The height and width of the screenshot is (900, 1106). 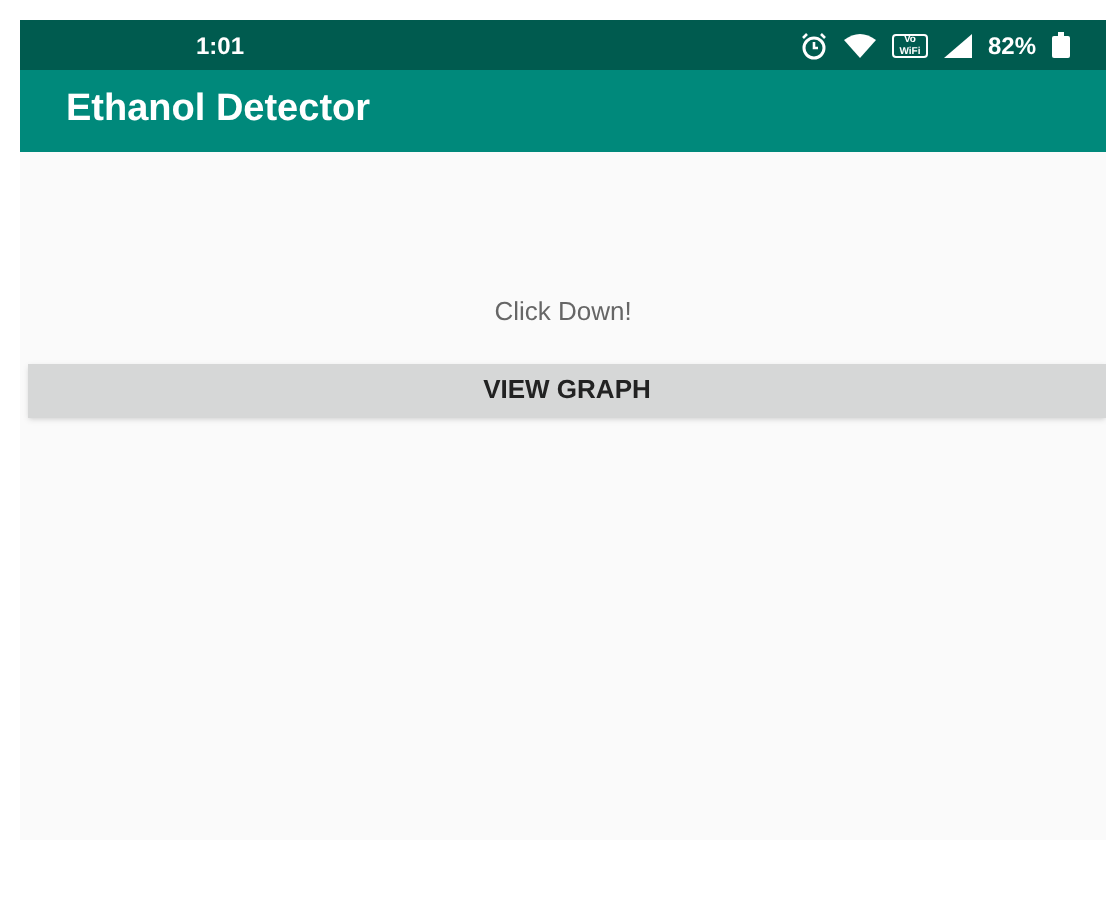 What do you see at coordinates (218, 110) in the screenshot?
I see `app-title: Ethanol Detector` at bounding box center [218, 110].